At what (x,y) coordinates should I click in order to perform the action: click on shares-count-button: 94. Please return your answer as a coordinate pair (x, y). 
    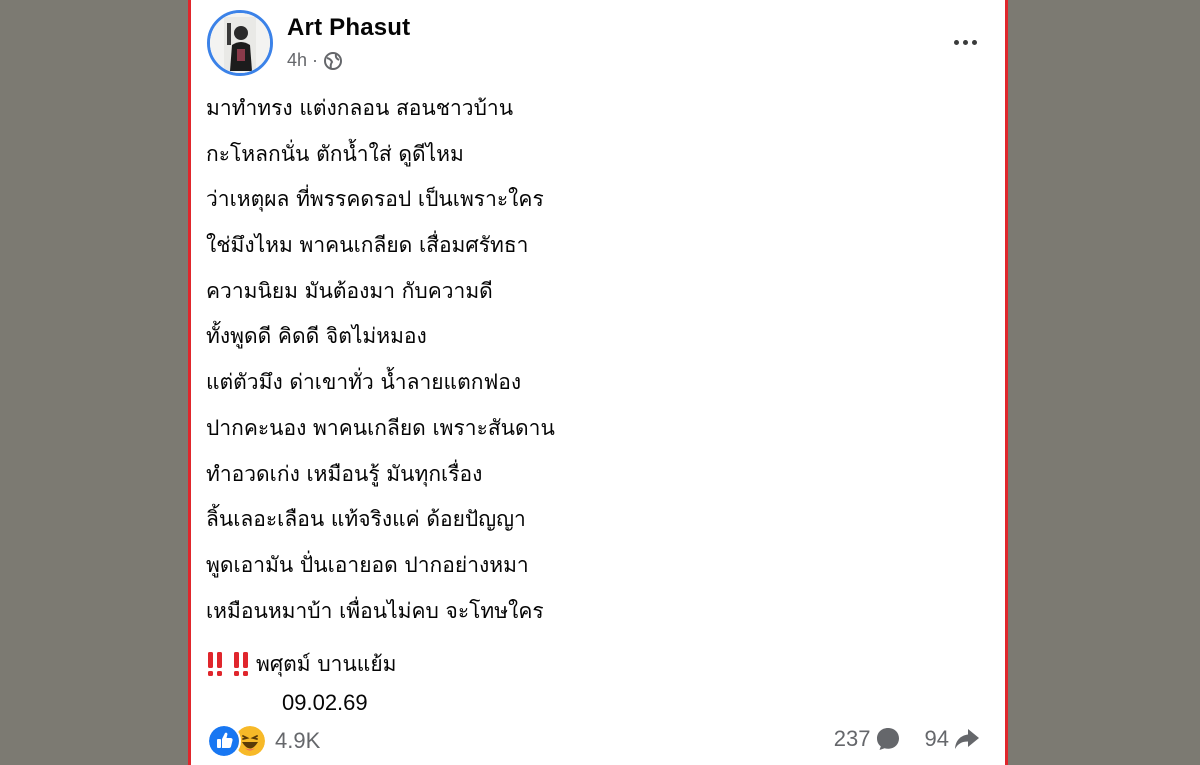
    Looking at the image, I should click on (953, 739).